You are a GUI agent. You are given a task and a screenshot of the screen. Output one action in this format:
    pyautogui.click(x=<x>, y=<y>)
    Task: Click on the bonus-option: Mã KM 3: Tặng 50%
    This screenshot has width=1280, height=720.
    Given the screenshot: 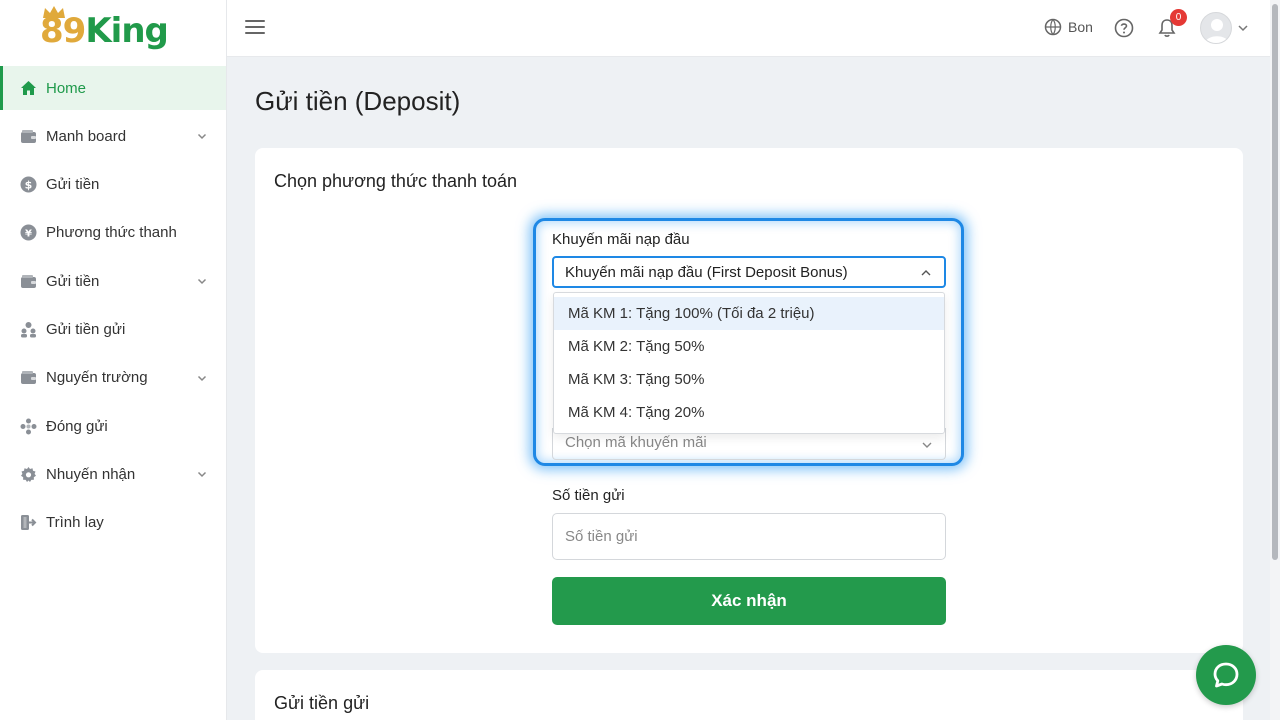 What is the action you would take?
    pyautogui.click(x=749, y=379)
    